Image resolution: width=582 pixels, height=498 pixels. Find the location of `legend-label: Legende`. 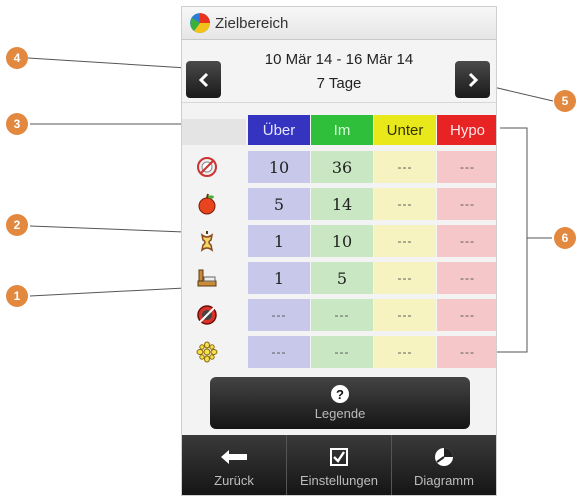

legend-label: Legende is located at coordinates (340, 413).